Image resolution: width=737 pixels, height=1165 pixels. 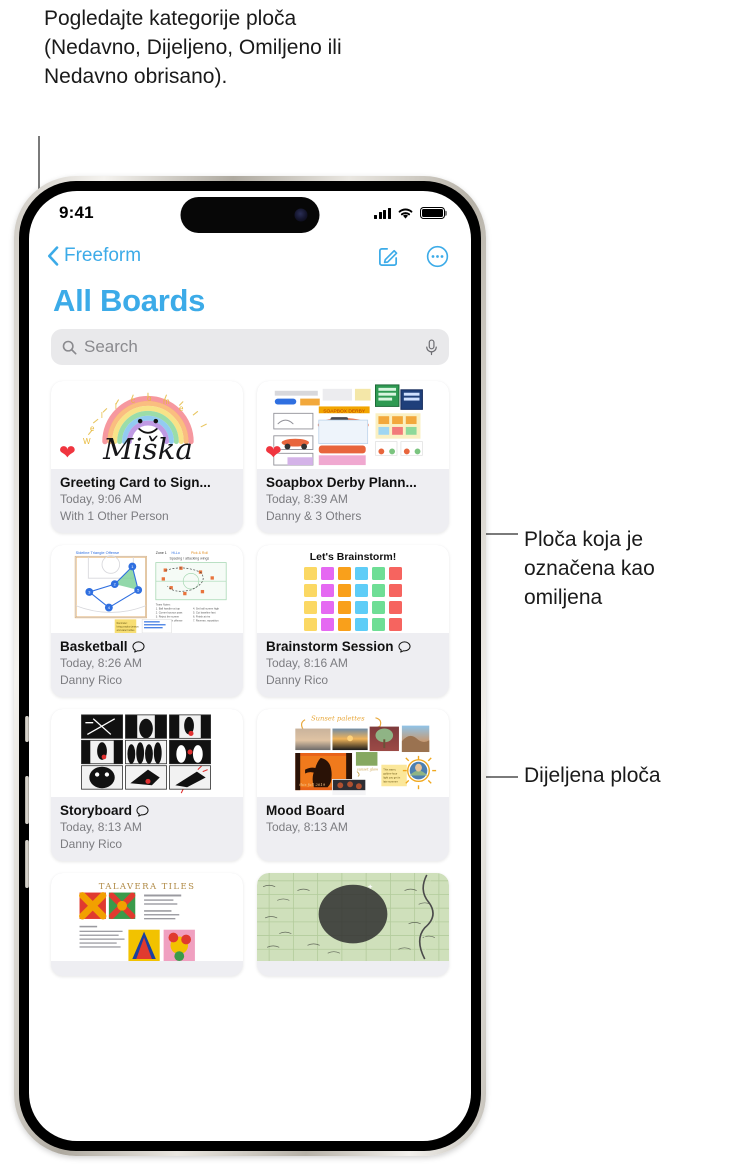 I want to click on svg-text: Miška, so click(x=147, y=449).